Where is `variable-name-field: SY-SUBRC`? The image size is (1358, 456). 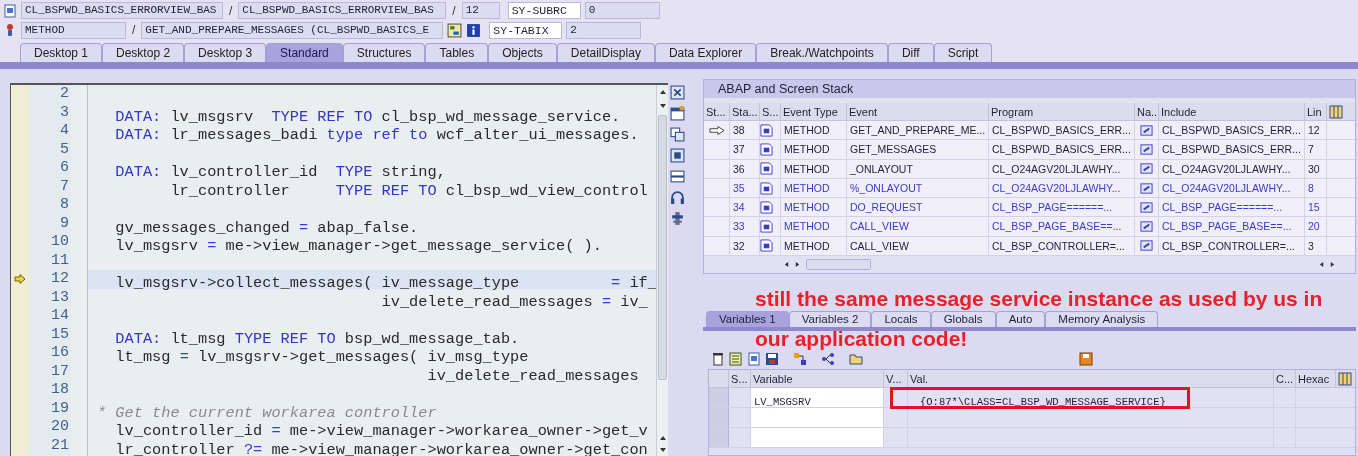 variable-name-field: SY-SUBRC is located at coordinates (544, 11).